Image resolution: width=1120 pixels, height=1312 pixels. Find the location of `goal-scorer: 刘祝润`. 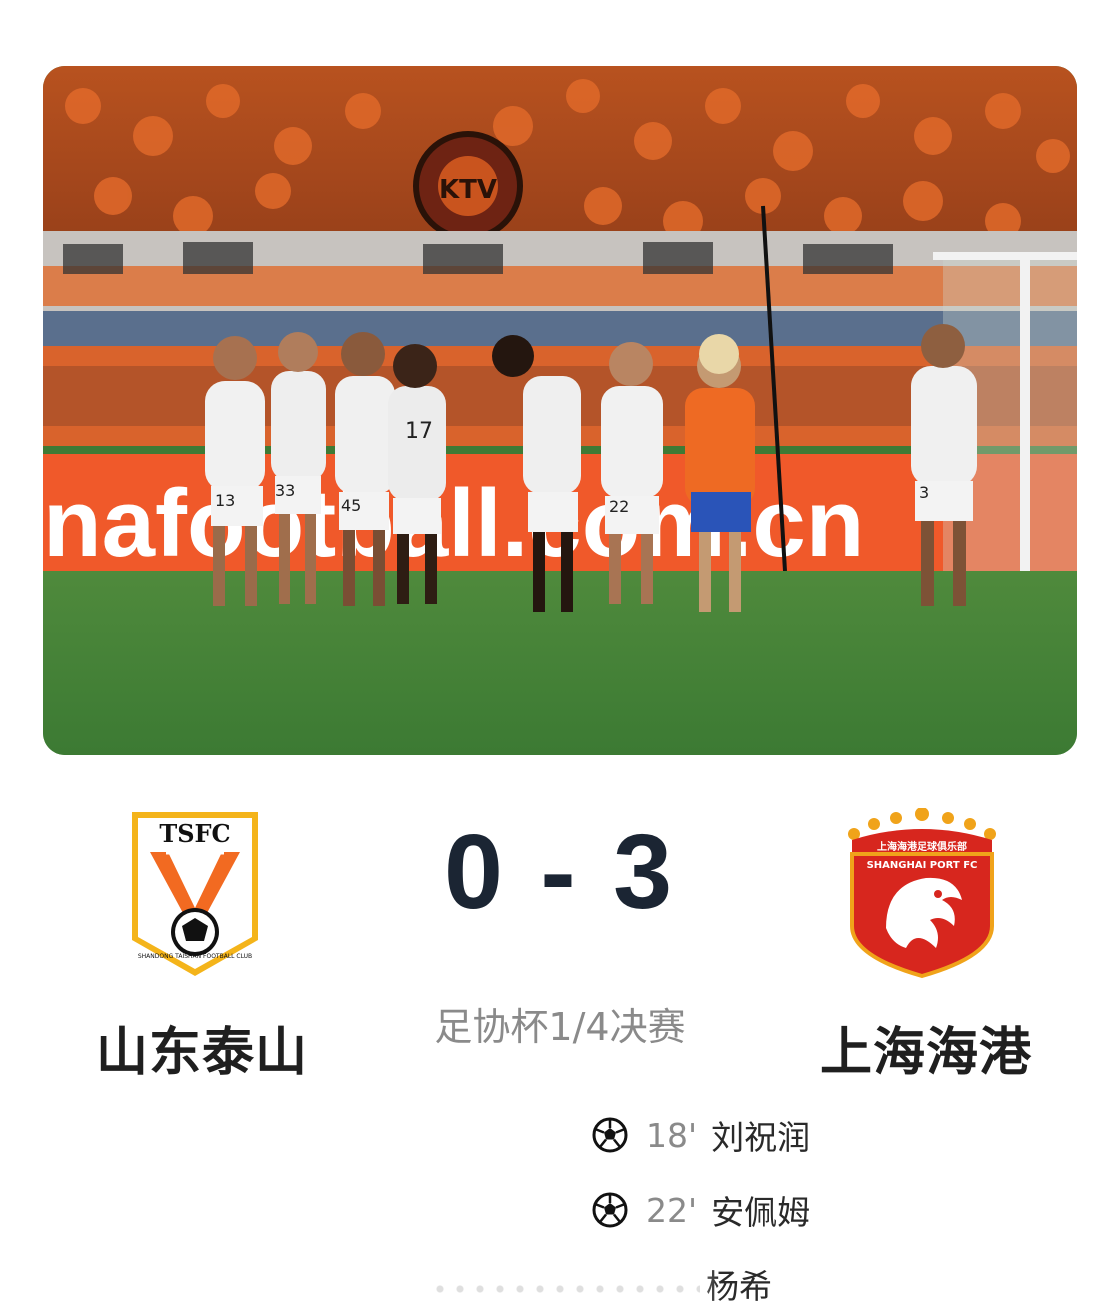

goal-scorer: 刘祝润 is located at coordinates (760, 1135).